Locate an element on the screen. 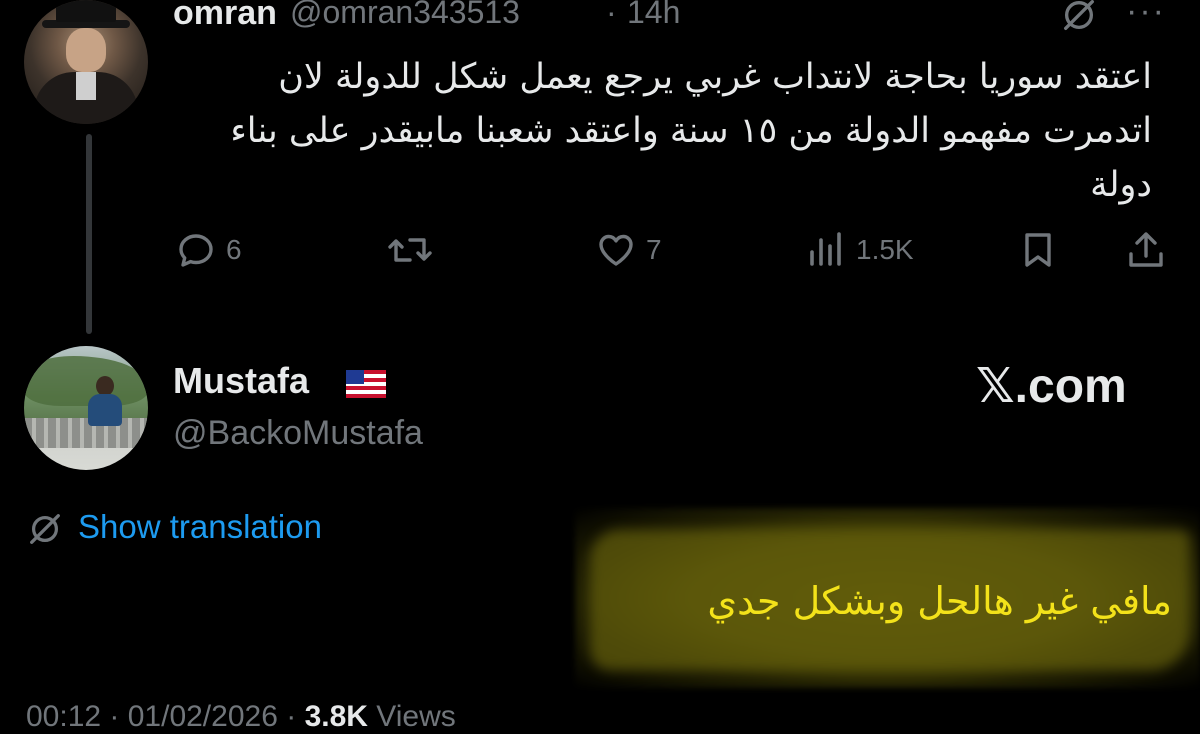  reply-timestamp: 00:12 · 01/02/2026 · is located at coordinates (161, 716).